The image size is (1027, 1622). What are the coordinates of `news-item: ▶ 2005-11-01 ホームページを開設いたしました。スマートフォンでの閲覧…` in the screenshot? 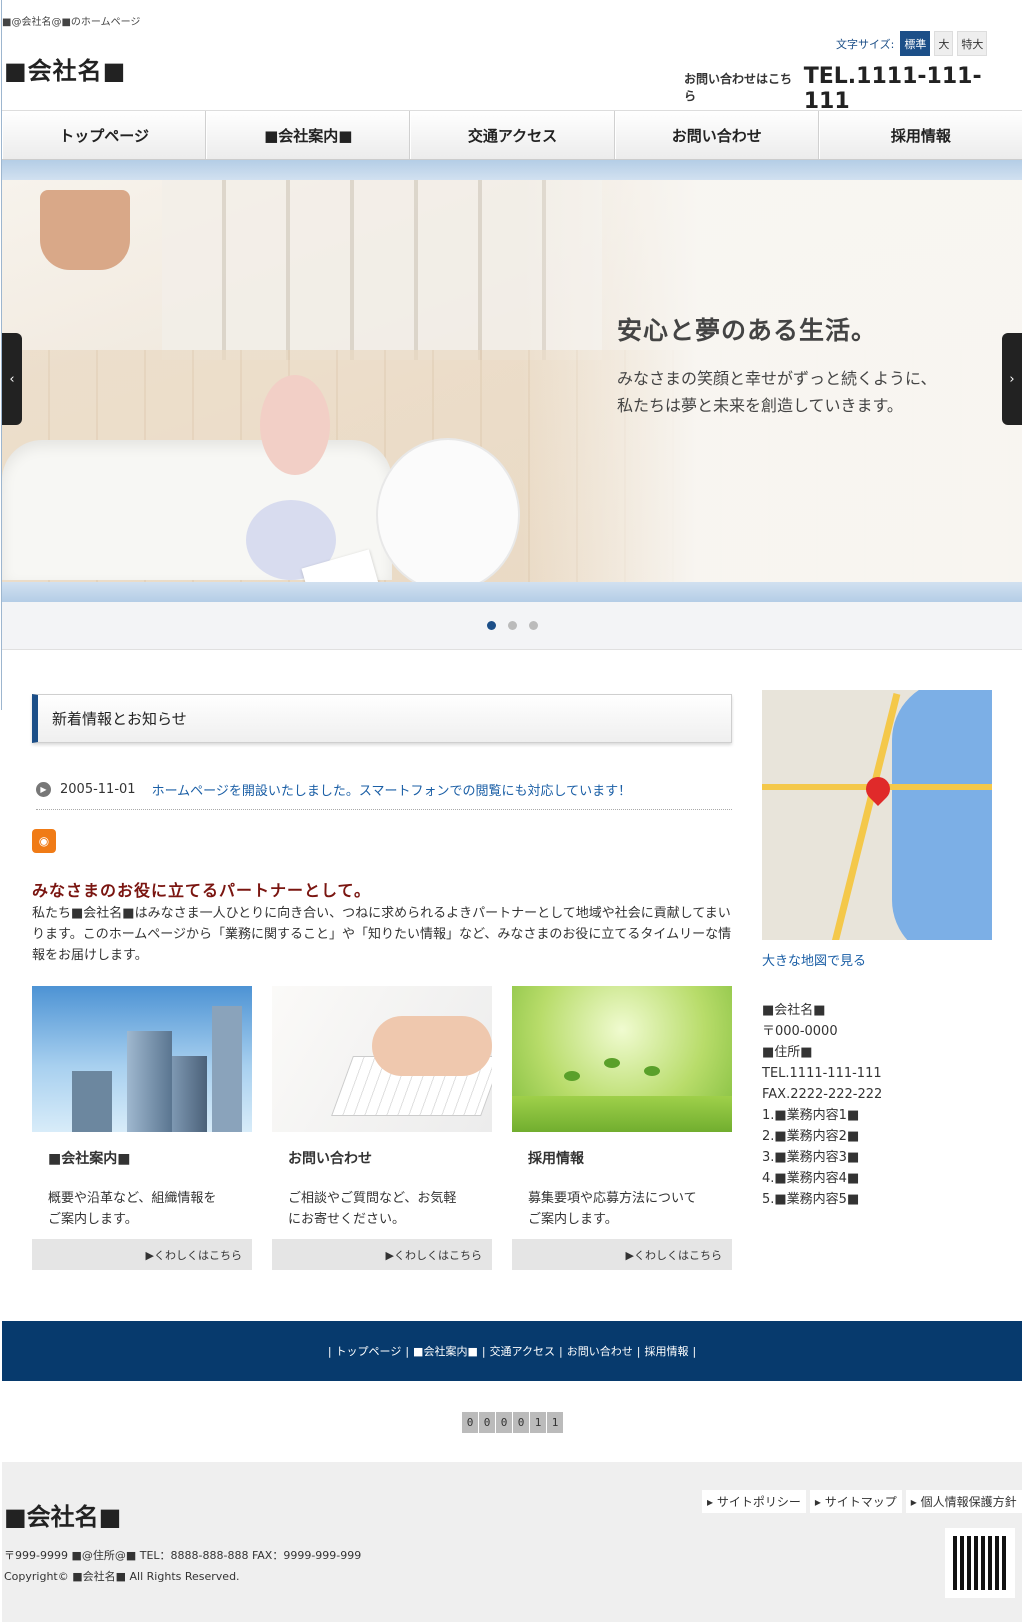 It's located at (384, 790).